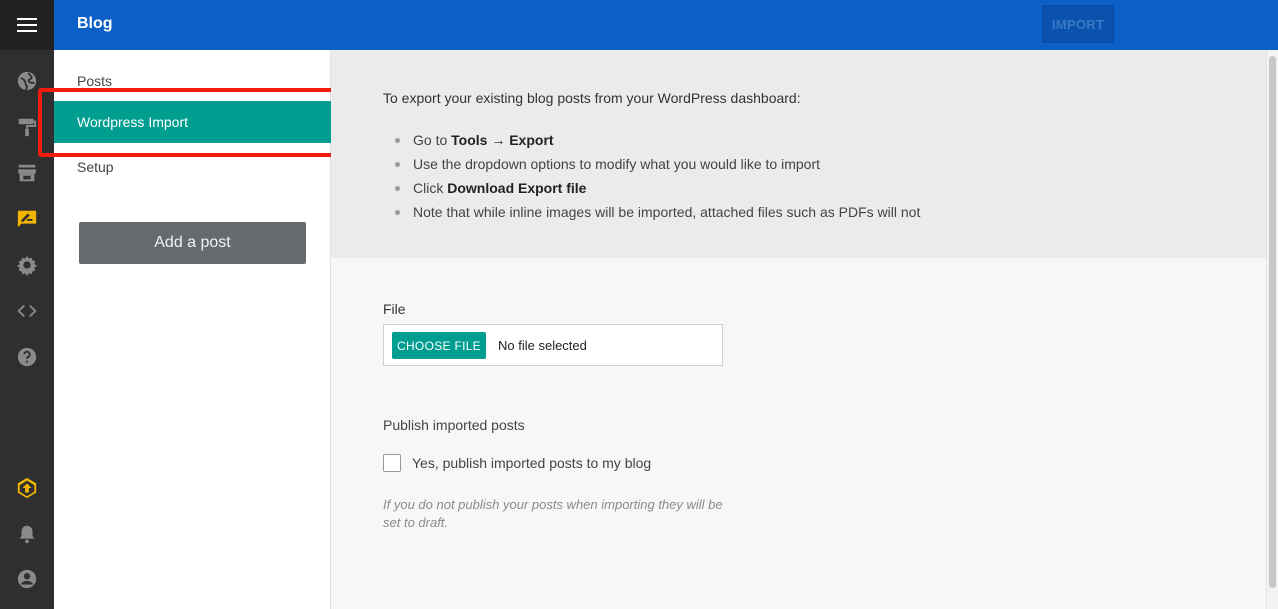 Image resolution: width=1278 pixels, height=609 pixels. Describe the element at coordinates (27, 488) in the screenshot. I see `upgrade-icon` at that location.